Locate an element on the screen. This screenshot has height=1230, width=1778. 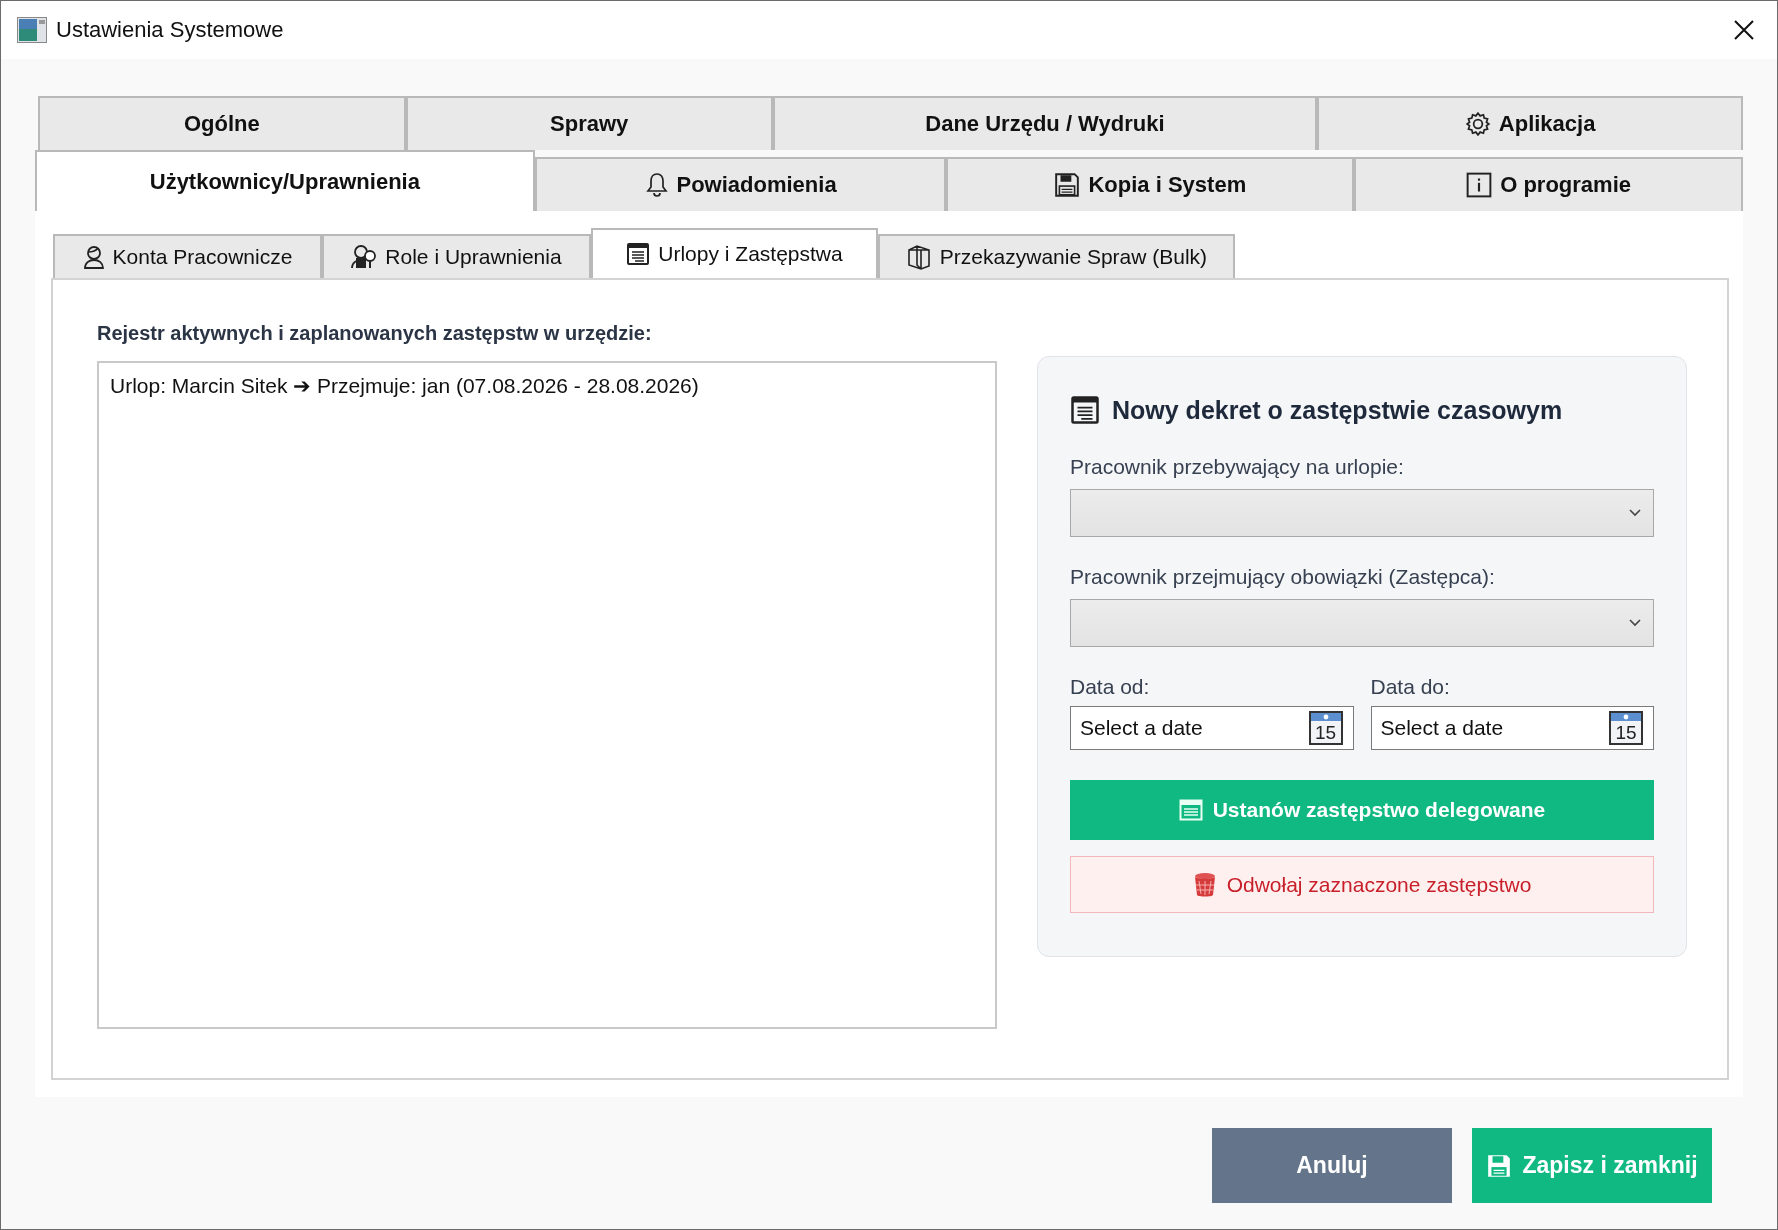
form-title: Nowy dekret o zastępstwie czasowym is located at coordinates (1337, 410).